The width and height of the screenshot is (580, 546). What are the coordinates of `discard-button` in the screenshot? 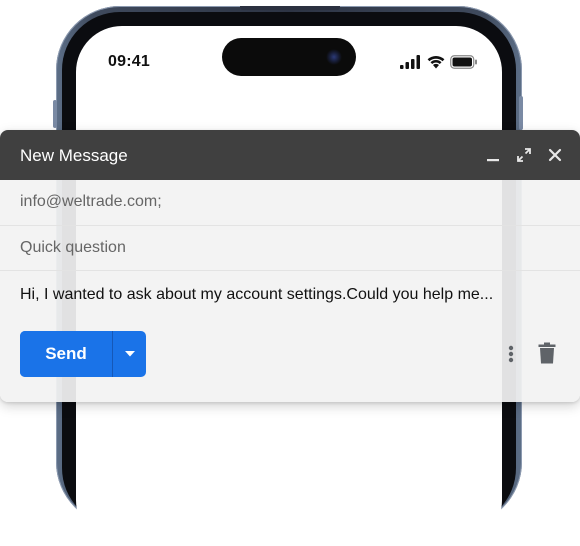 It's located at (547, 353).